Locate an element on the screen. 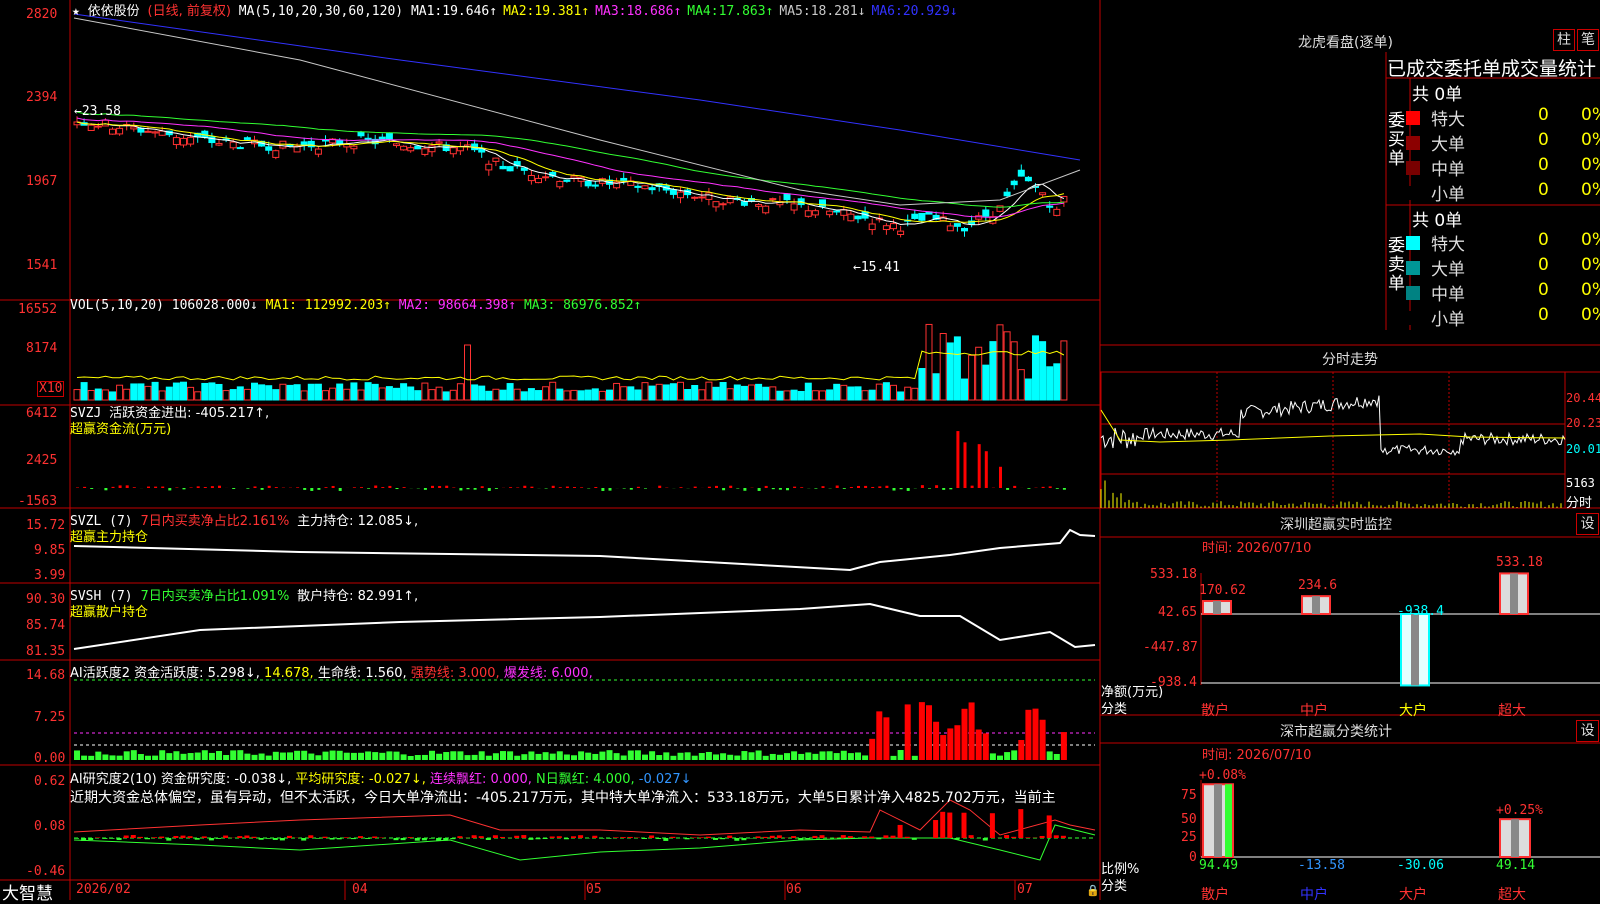  order-count: 0 is located at coordinates (1543, 290).